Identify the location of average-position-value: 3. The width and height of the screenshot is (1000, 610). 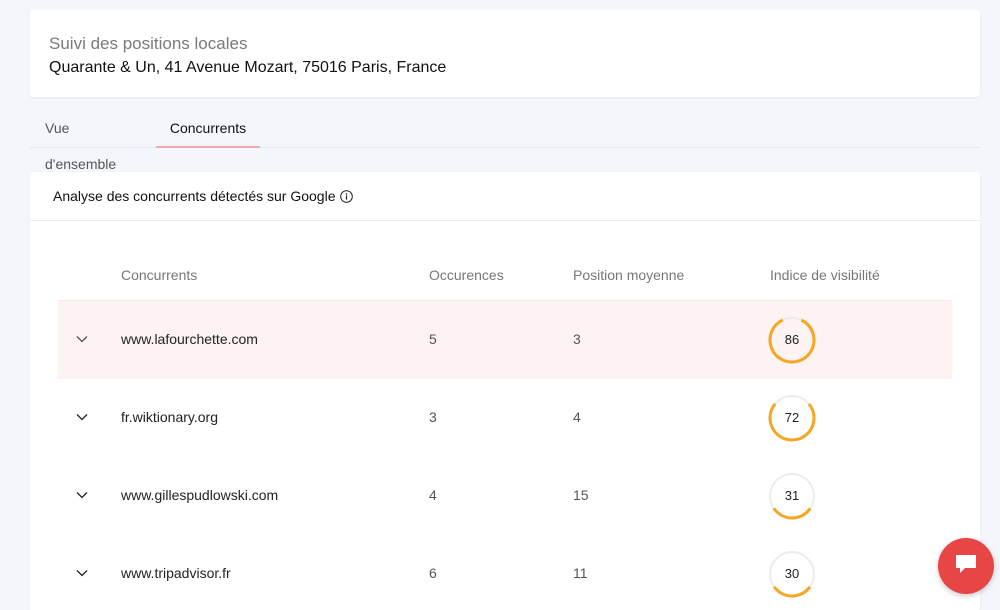
(577, 339).